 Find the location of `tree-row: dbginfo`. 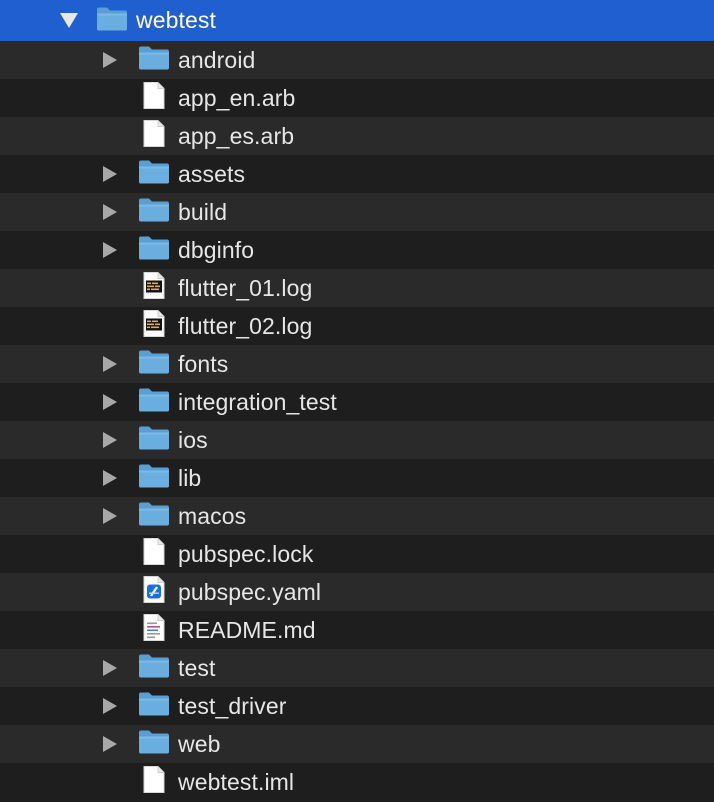

tree-row: dbginfo is located at coordinates (357, 250).